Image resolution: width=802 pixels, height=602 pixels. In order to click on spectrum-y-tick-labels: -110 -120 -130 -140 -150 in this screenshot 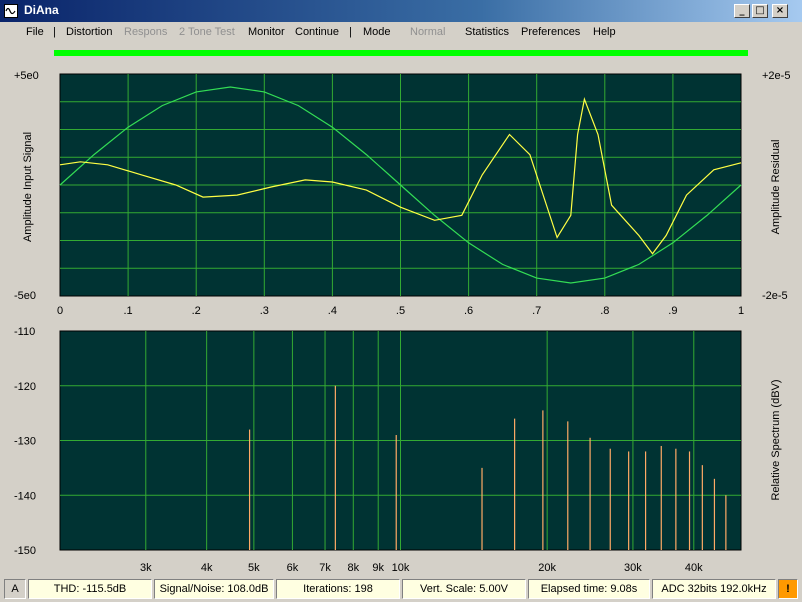, I will do `click(25, 441)`.